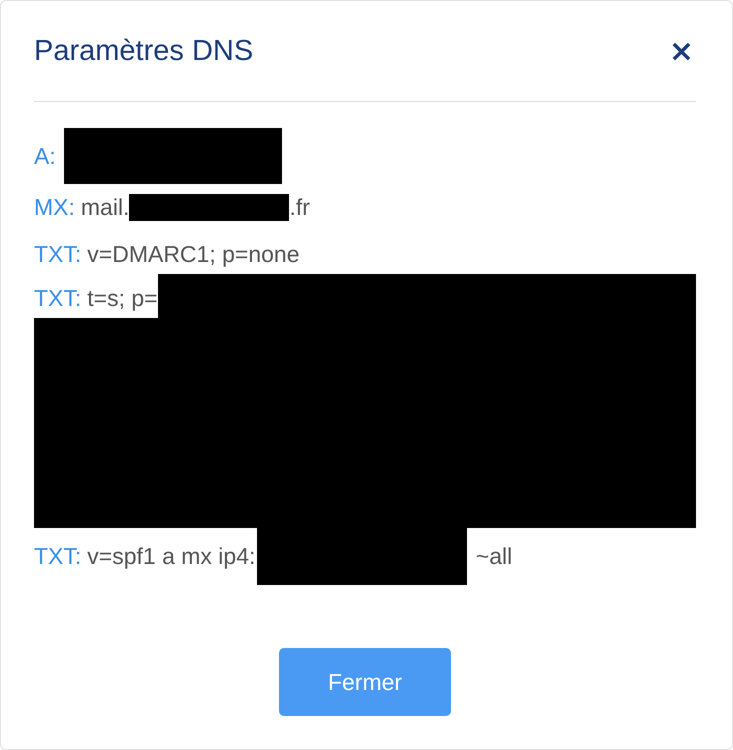 The height and width of the screenshot is (750, 733). Describe the element at coordinates (681, 51) in the screenshot. I see `close-button: ×` at that location.